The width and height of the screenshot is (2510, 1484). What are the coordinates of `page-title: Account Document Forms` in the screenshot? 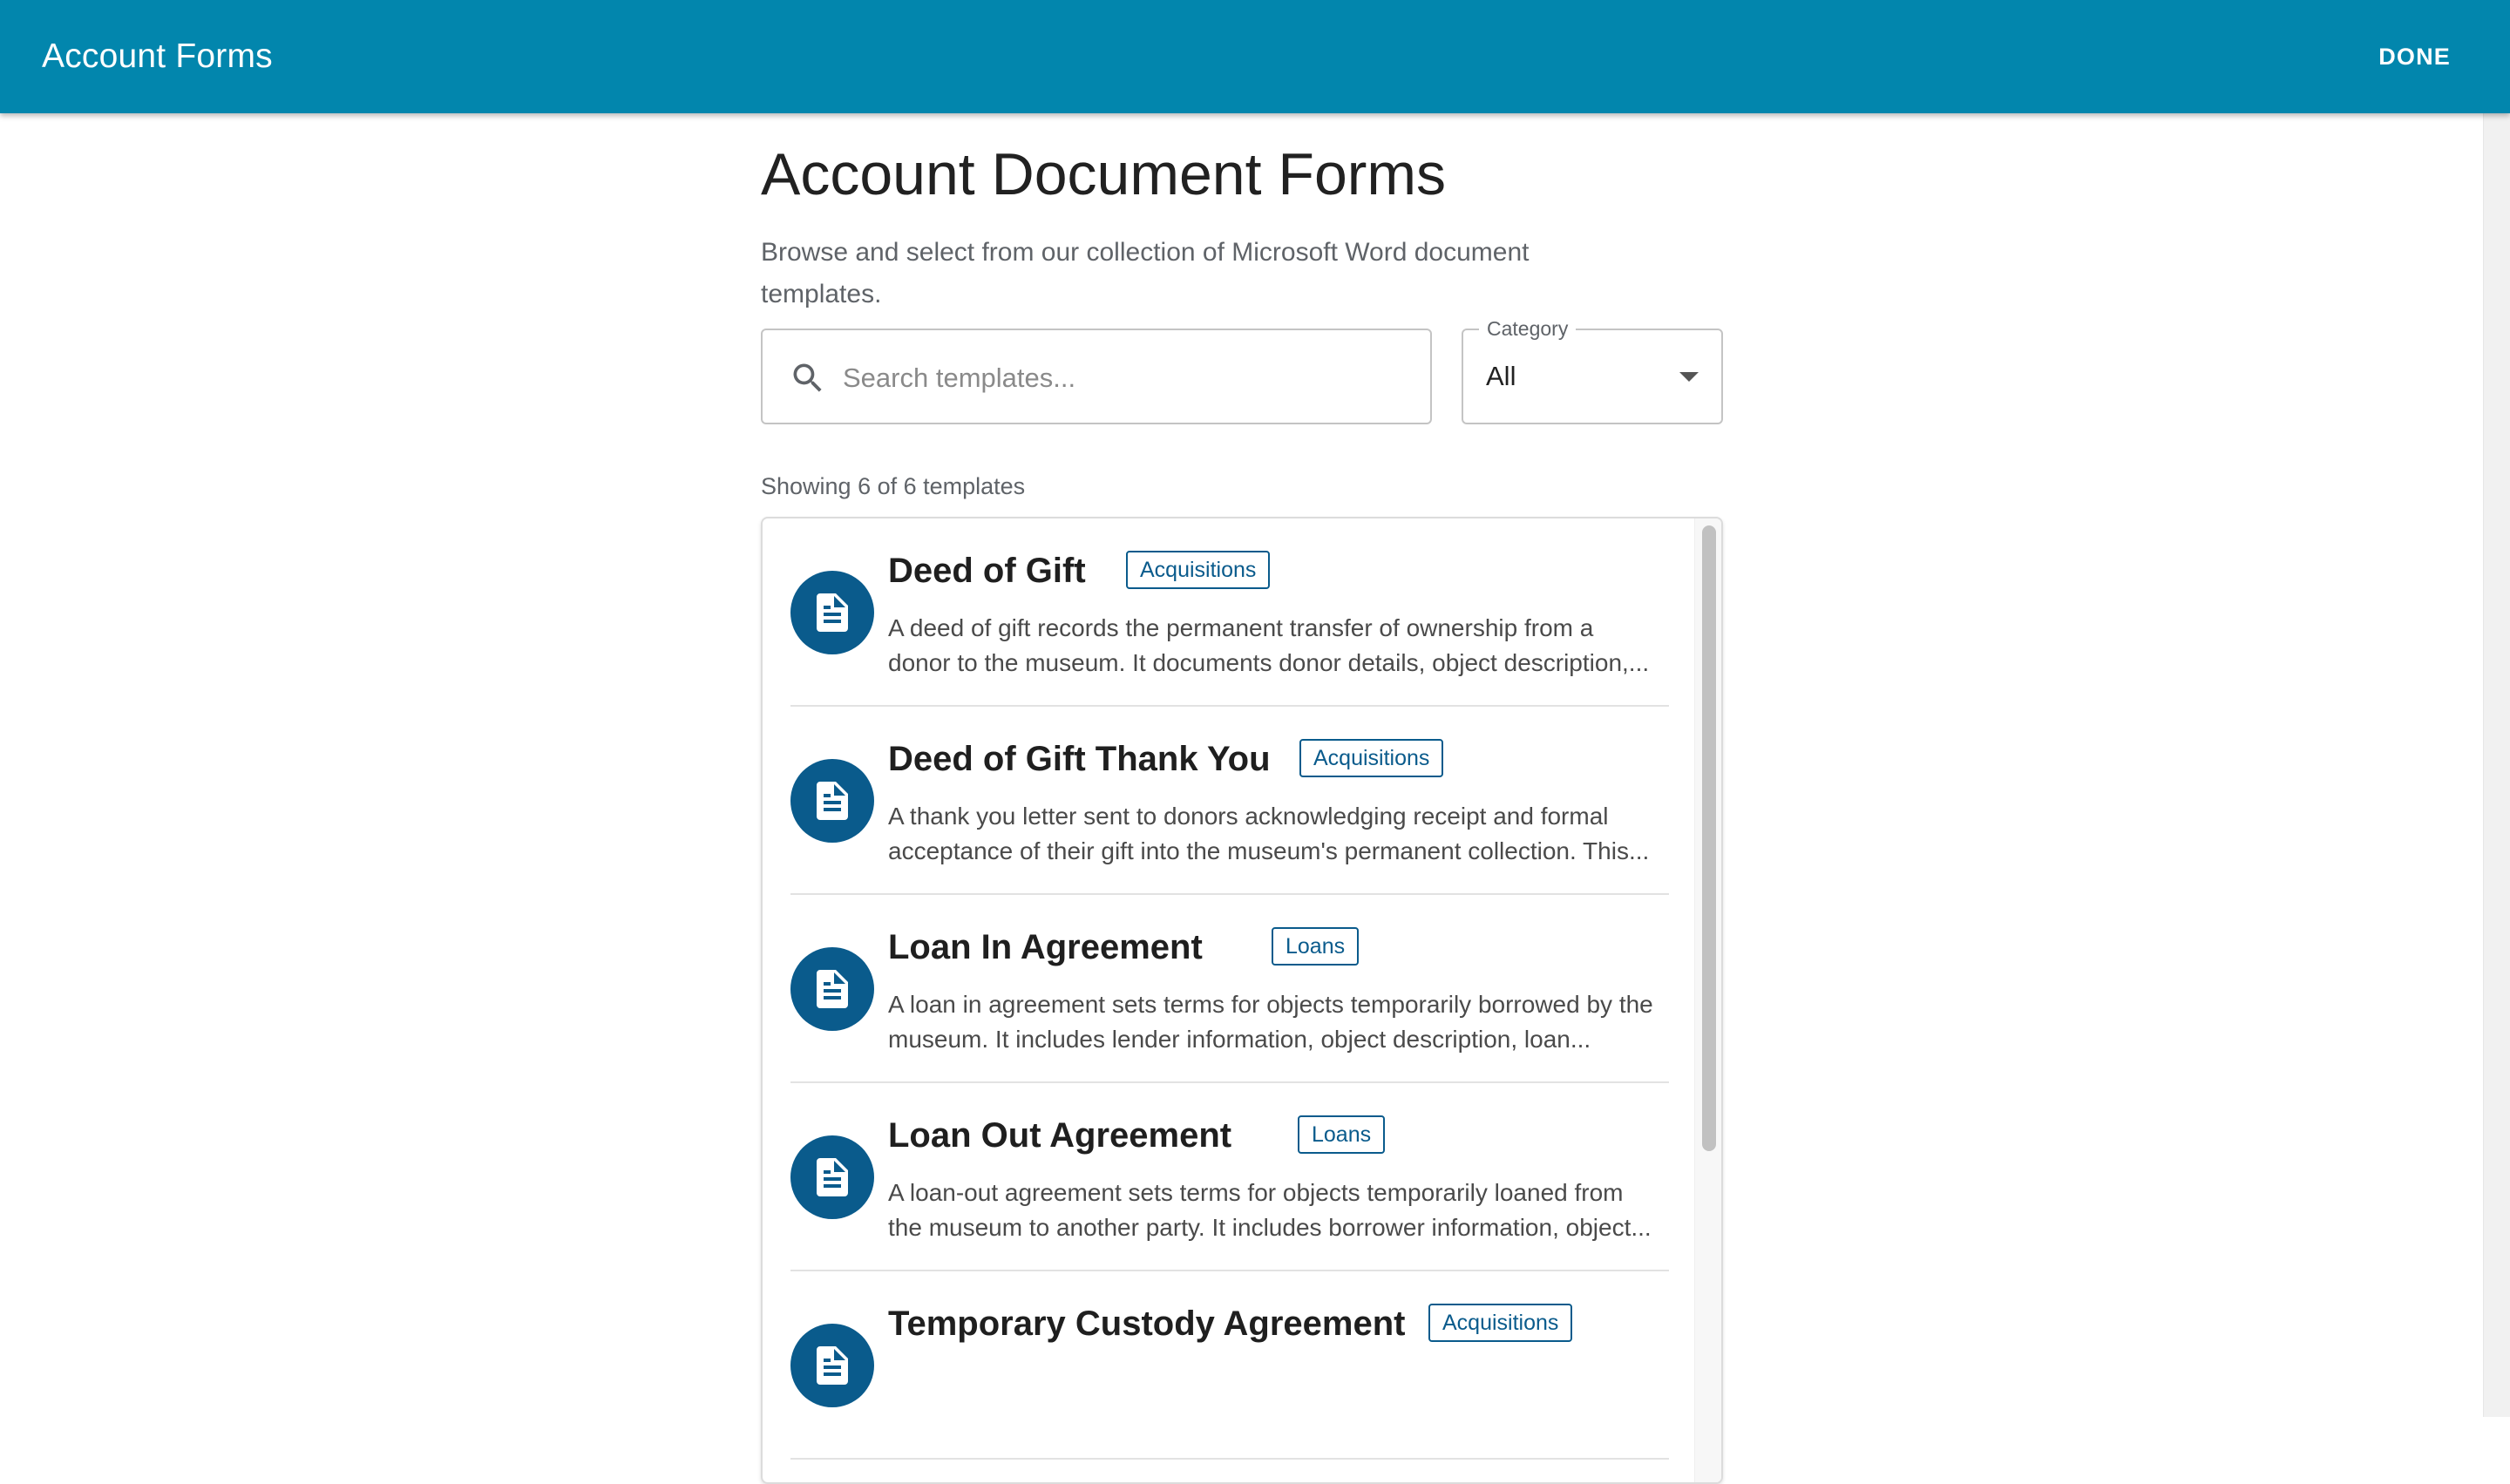 It's located at (1104, 174).